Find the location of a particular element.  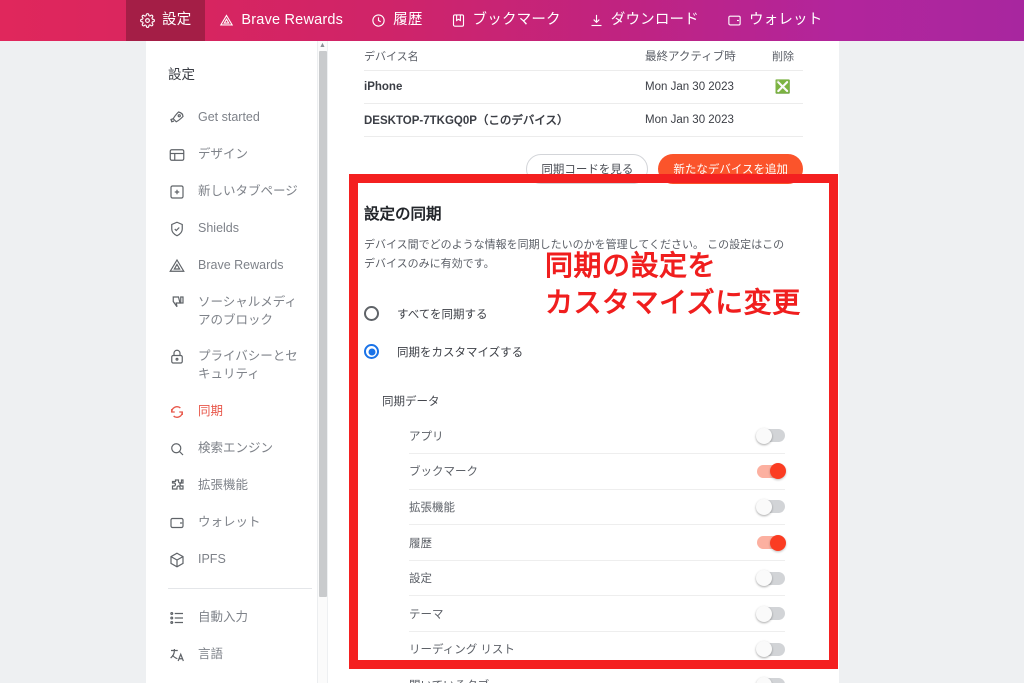

sidebar-item-languages: 言語 is located at coordinates (236, 654).